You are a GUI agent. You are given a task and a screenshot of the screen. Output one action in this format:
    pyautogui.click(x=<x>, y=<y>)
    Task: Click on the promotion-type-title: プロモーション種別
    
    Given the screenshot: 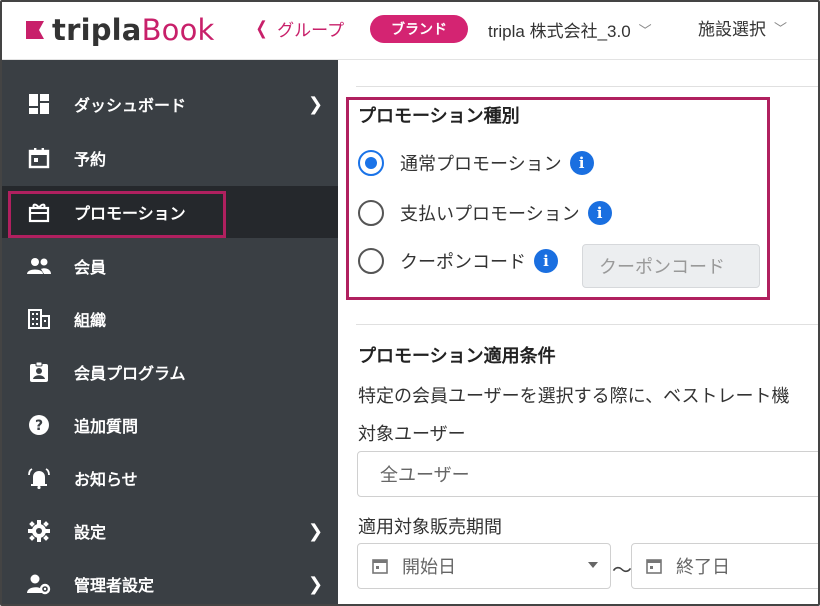 What is the action you would take?
    pyautogui.click(x=439, y=116)
    